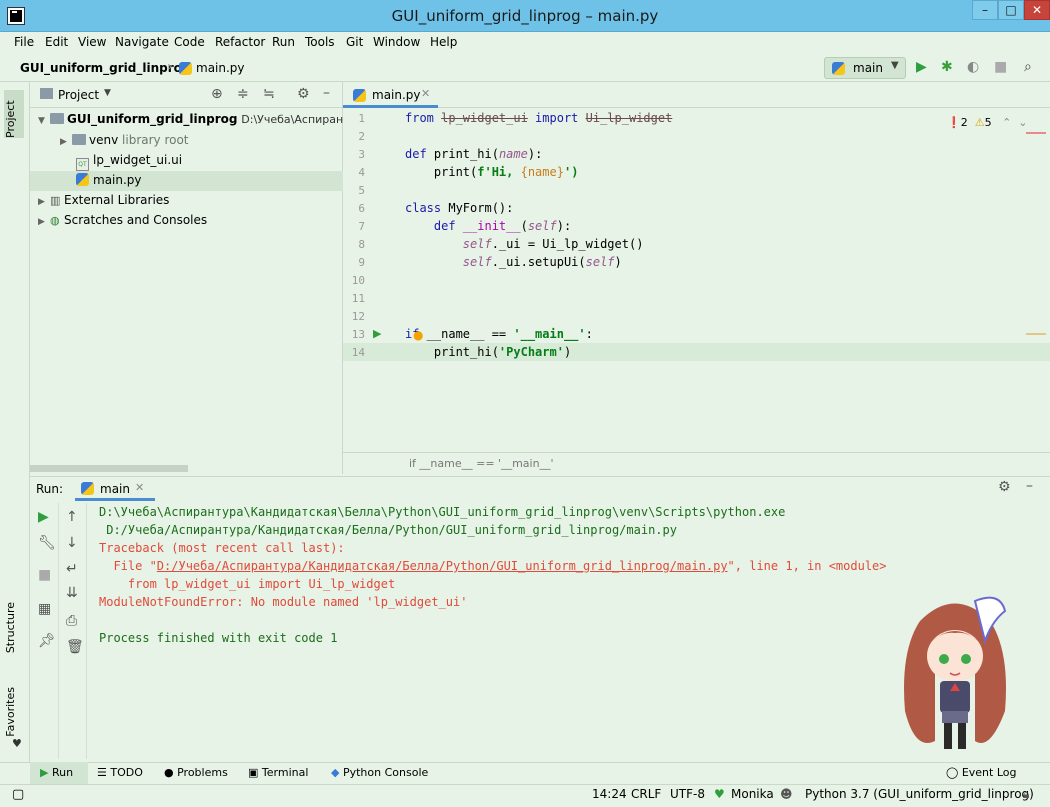  What do you see at coordinates (220, 68) in the screenshot?
I see `breadcrumb-file: main.py` at bounding box center [220, 68].